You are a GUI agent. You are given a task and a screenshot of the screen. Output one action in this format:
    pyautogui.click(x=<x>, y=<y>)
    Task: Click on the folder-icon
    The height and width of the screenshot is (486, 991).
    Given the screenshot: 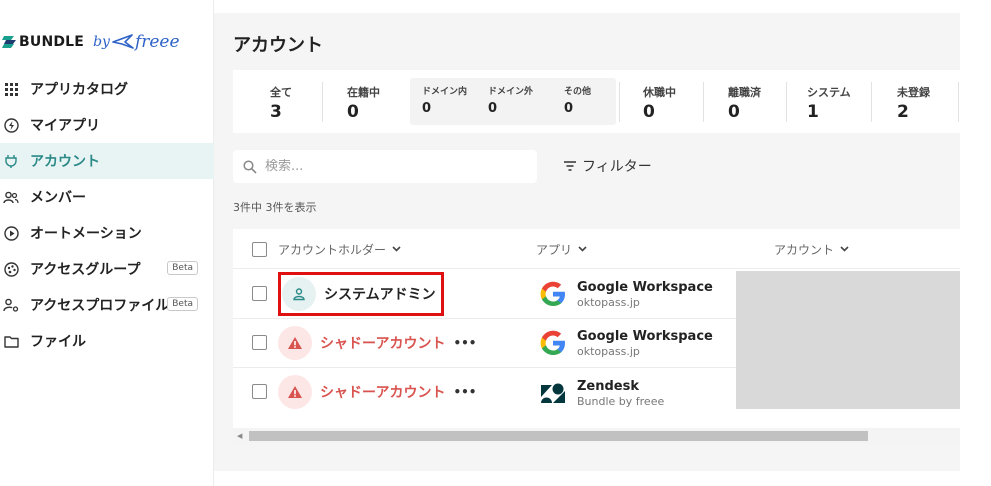 What is the action you would take?
    pyautogui.click(x=11, y=341)
    